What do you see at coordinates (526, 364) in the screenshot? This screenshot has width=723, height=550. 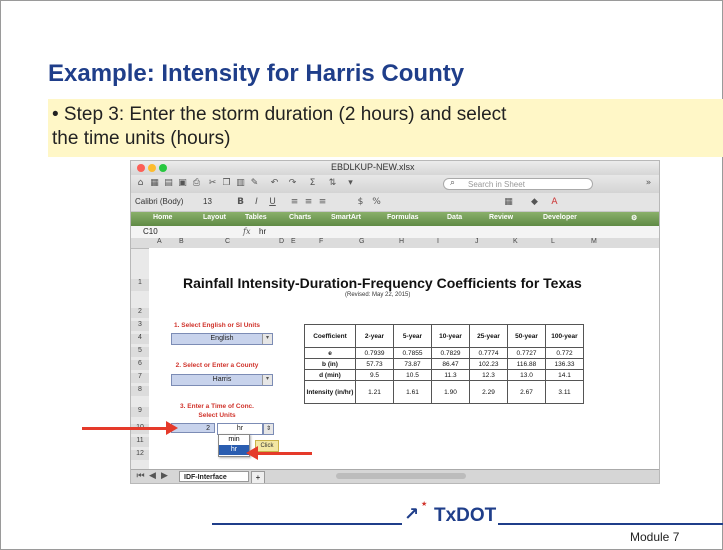 I see `table-cell: 116.88` at bounding box center [526, 364].